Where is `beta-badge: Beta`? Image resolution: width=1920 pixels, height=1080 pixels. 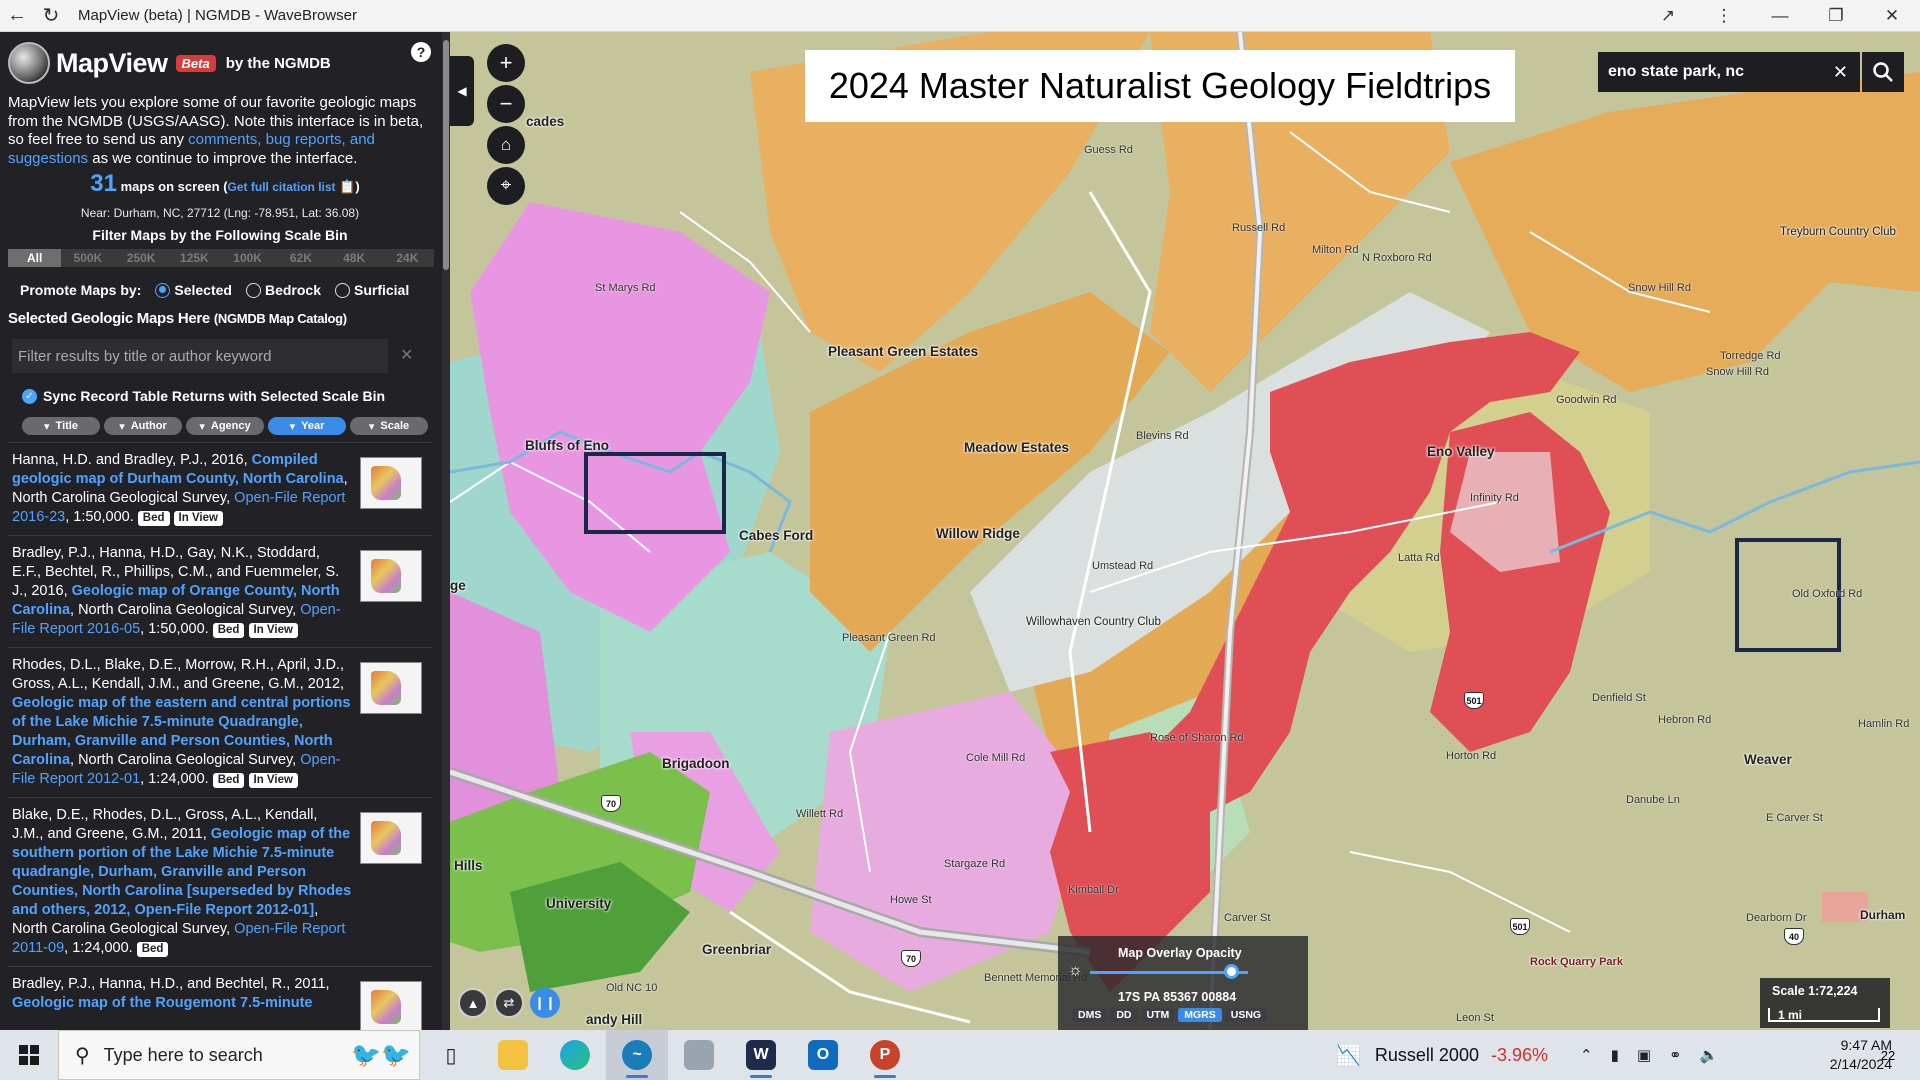 beta-badge: Beta is located at coordinates (195, 63).